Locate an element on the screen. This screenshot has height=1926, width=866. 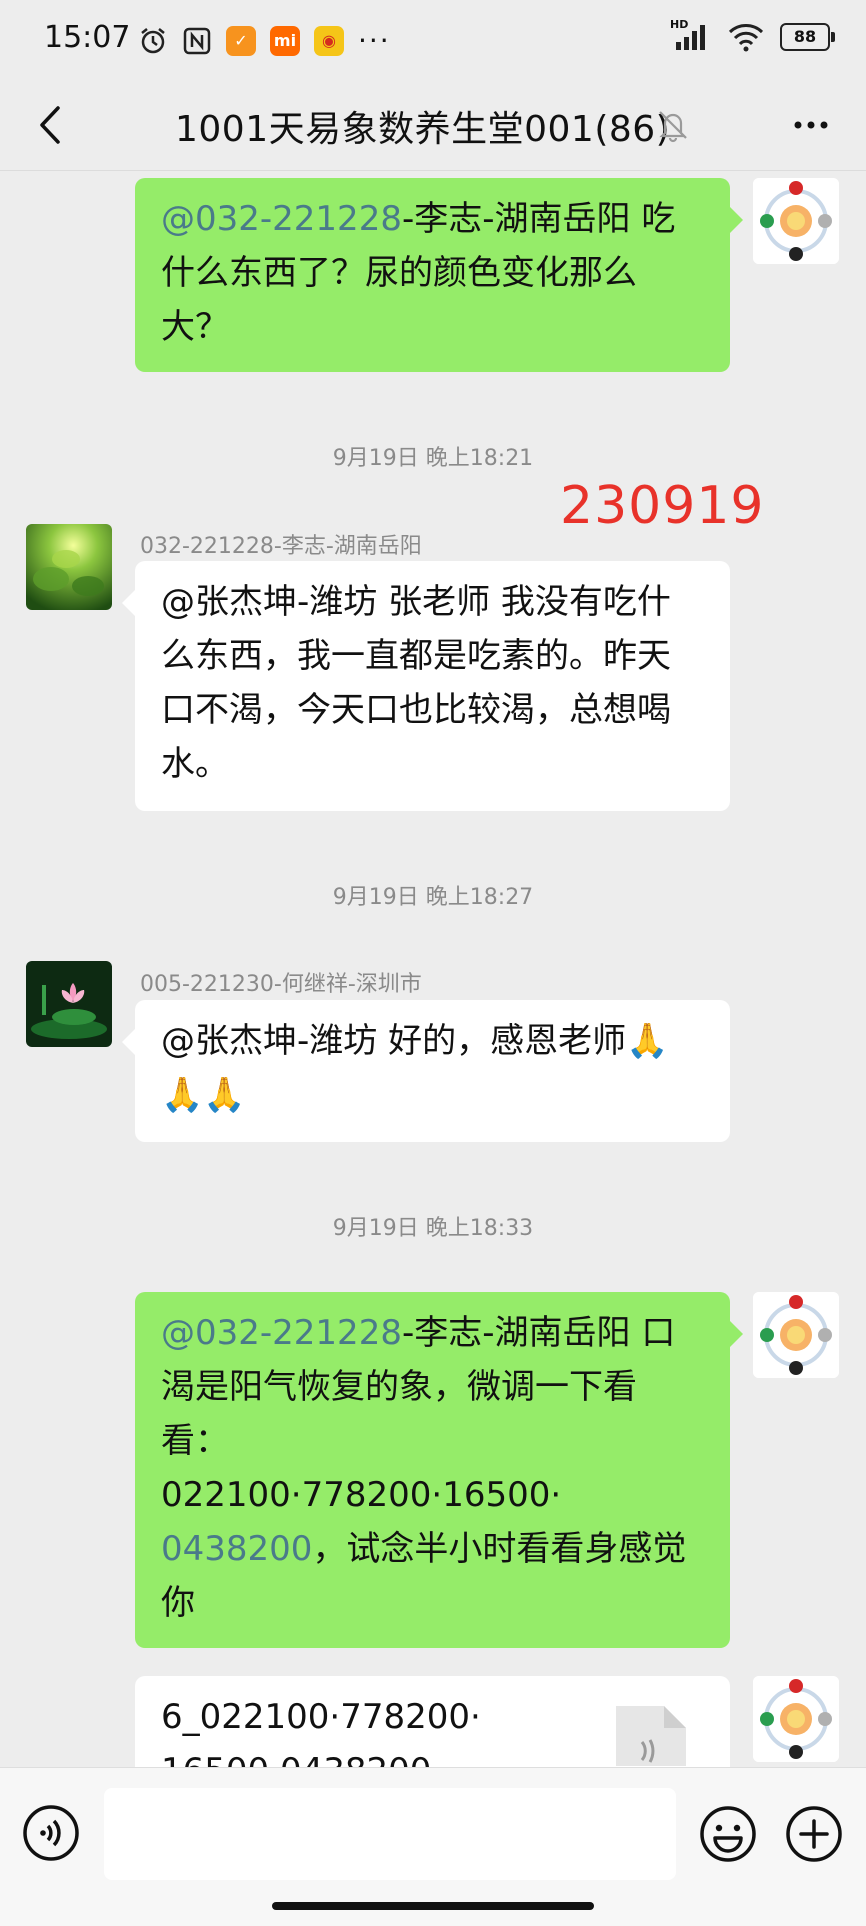
more-dots-icon is located at coordinates (811, 125).